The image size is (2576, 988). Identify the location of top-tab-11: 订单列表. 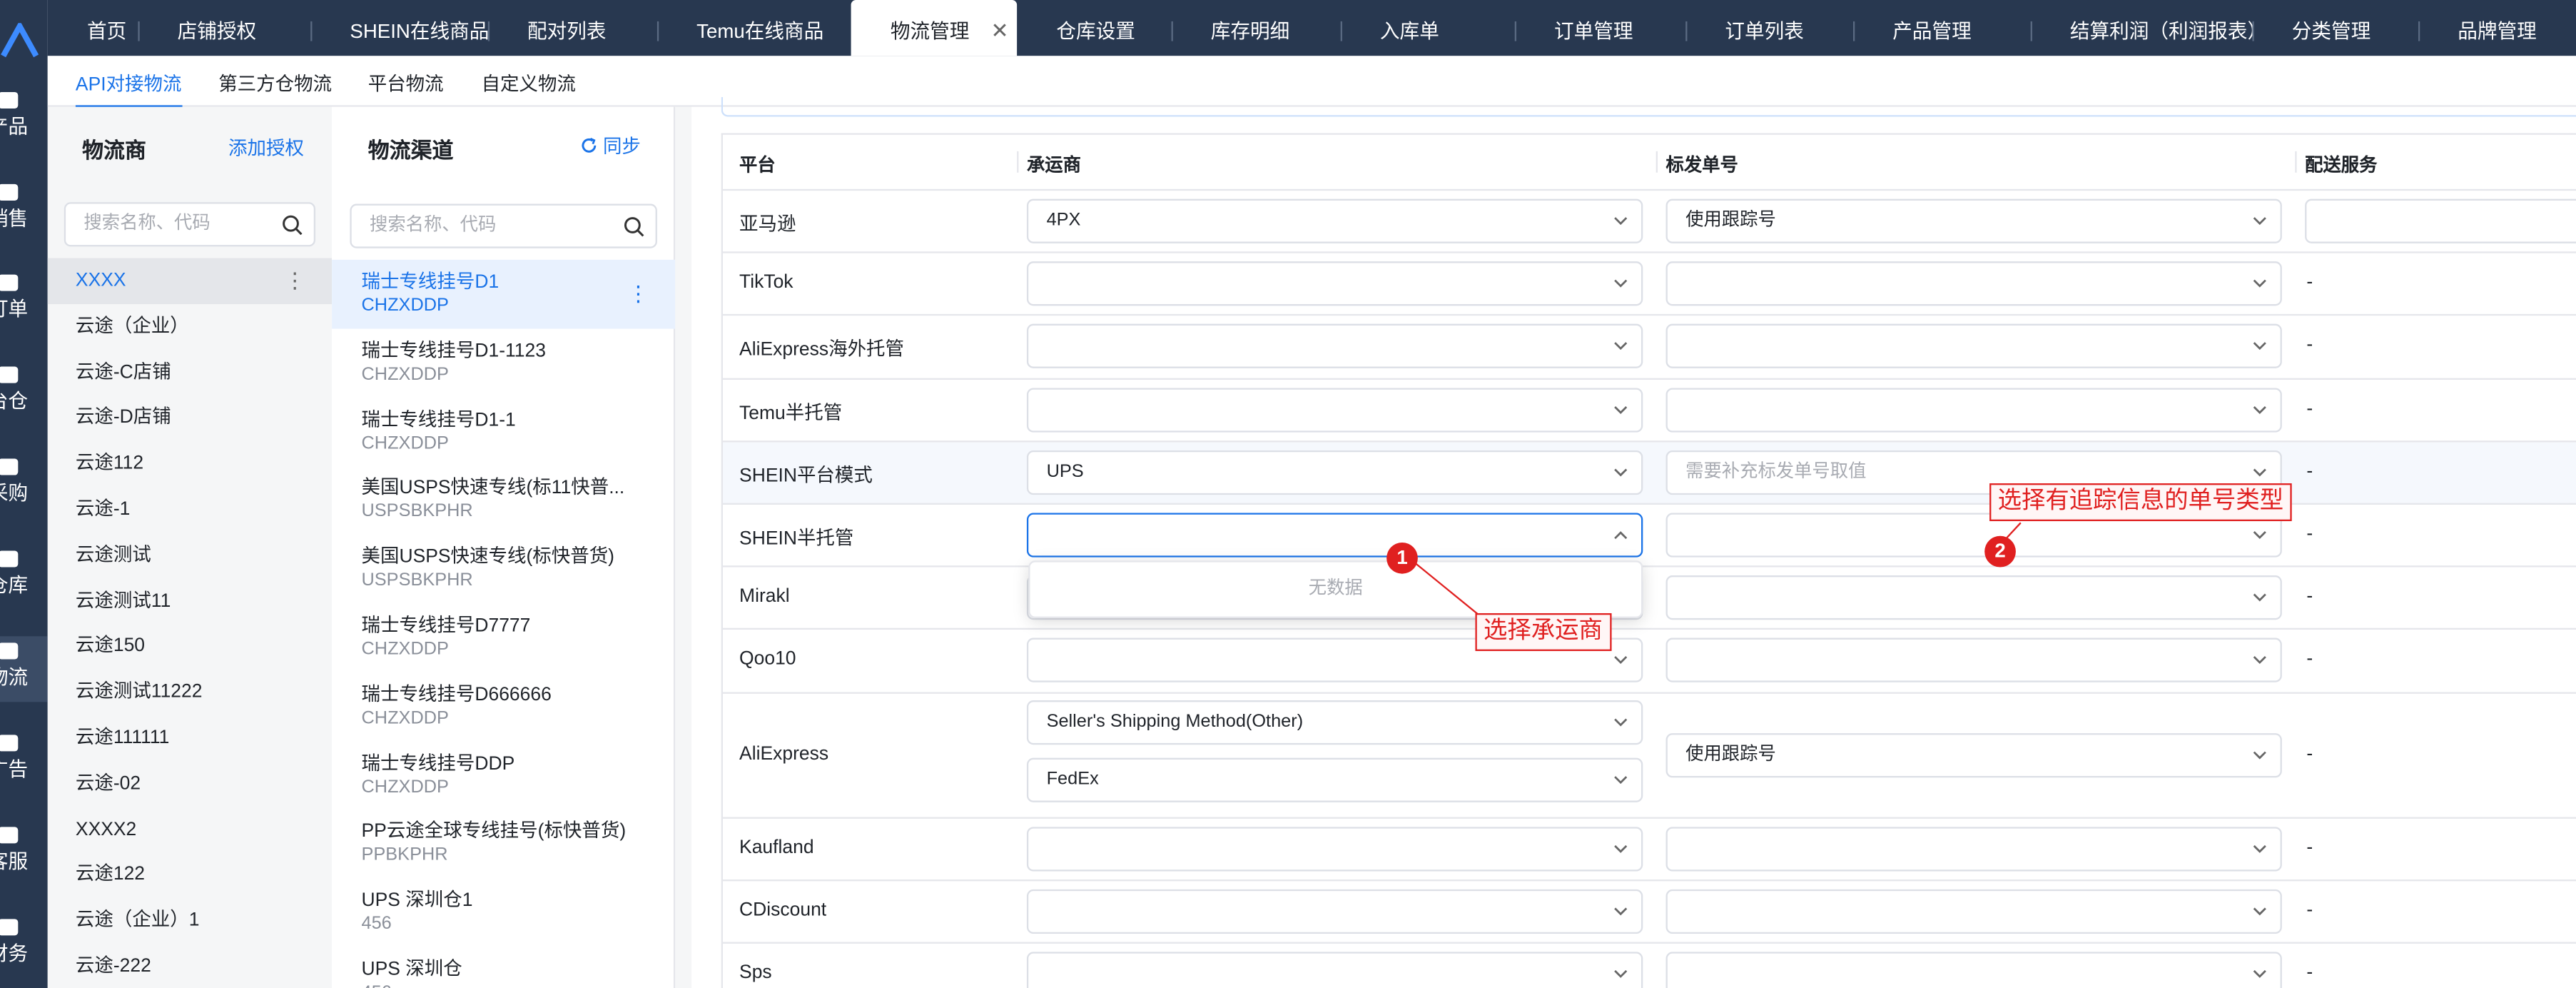
(1769, 28).